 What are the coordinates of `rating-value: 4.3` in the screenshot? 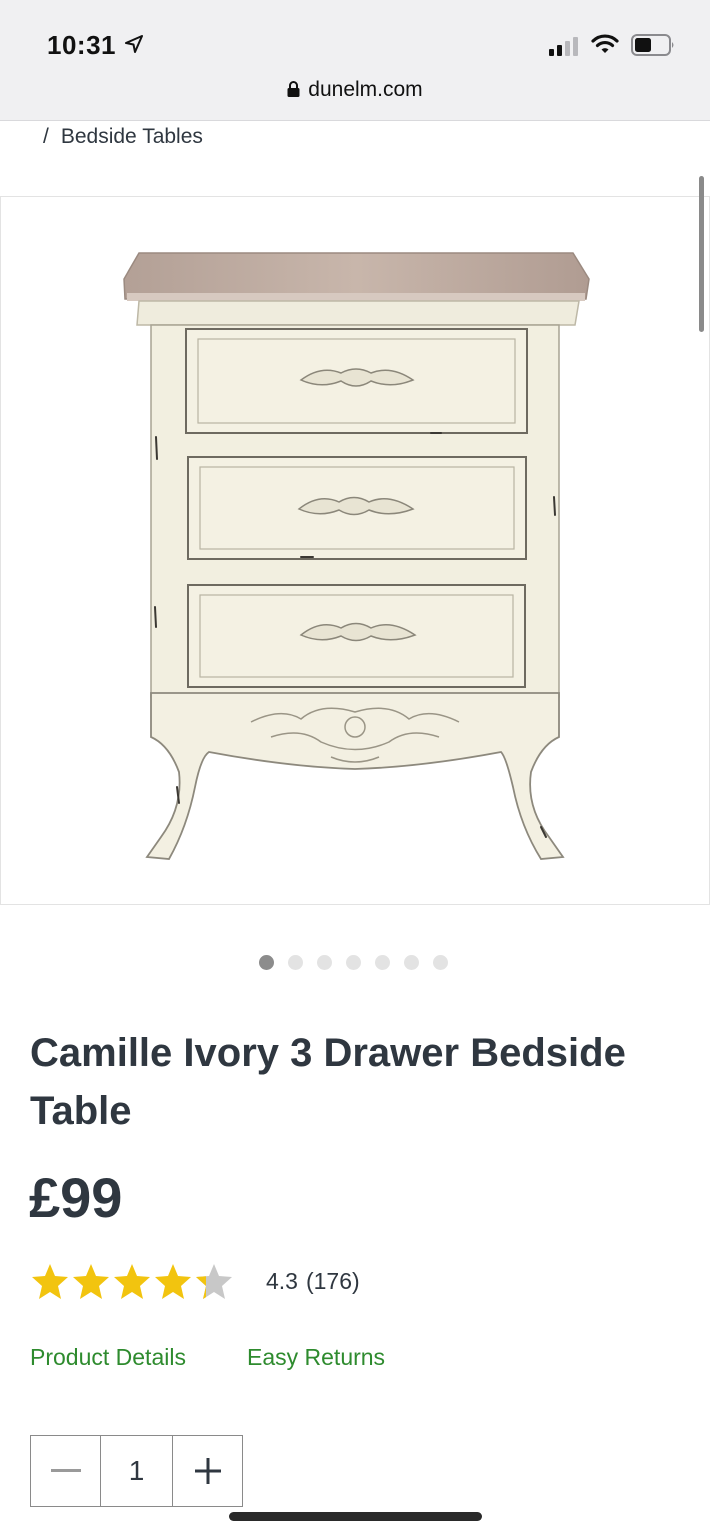 It's located at (282, 1281).